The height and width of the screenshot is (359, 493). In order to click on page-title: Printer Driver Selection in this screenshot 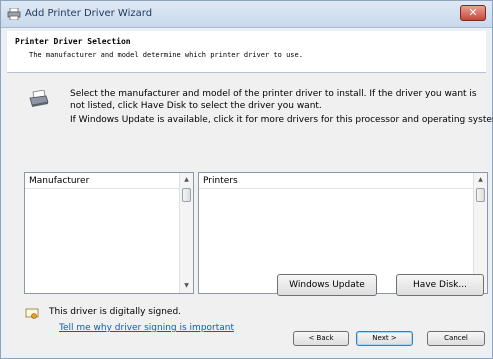, I will do `click(73, 41)`.